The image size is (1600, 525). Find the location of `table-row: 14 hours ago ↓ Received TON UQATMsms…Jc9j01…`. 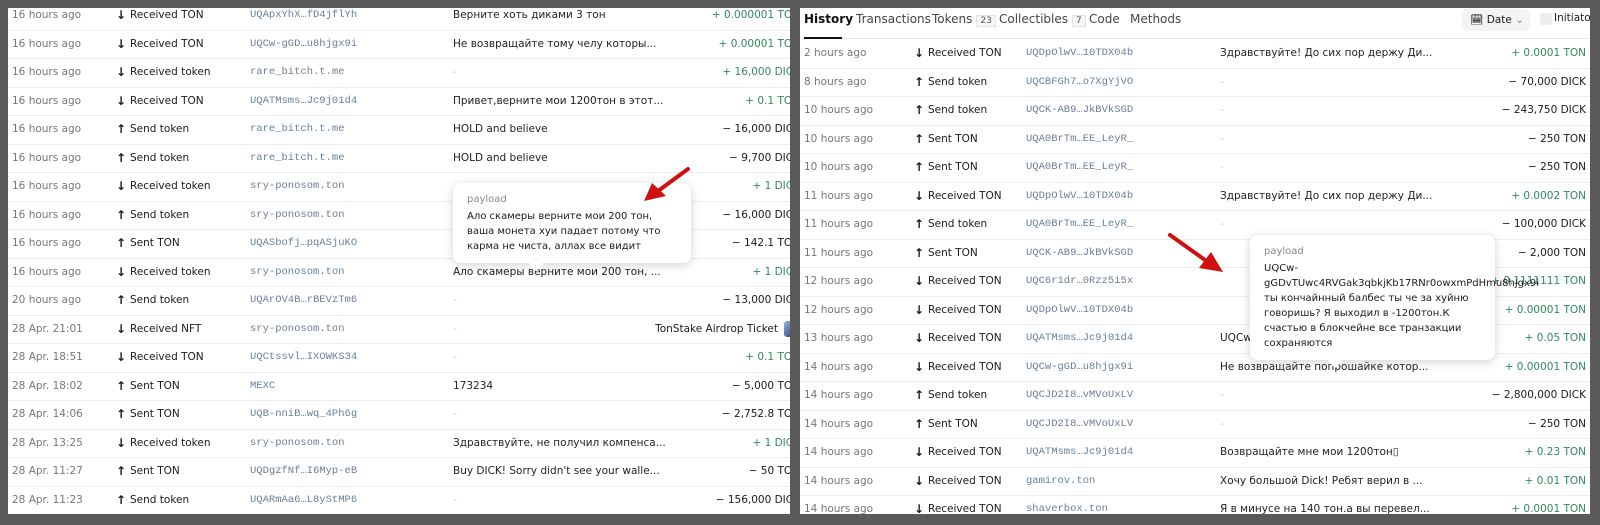

table-row: 14 hours ago ↓ Received TON UQATMsms…Jc9j01… is located at coordinates (1195, 453).